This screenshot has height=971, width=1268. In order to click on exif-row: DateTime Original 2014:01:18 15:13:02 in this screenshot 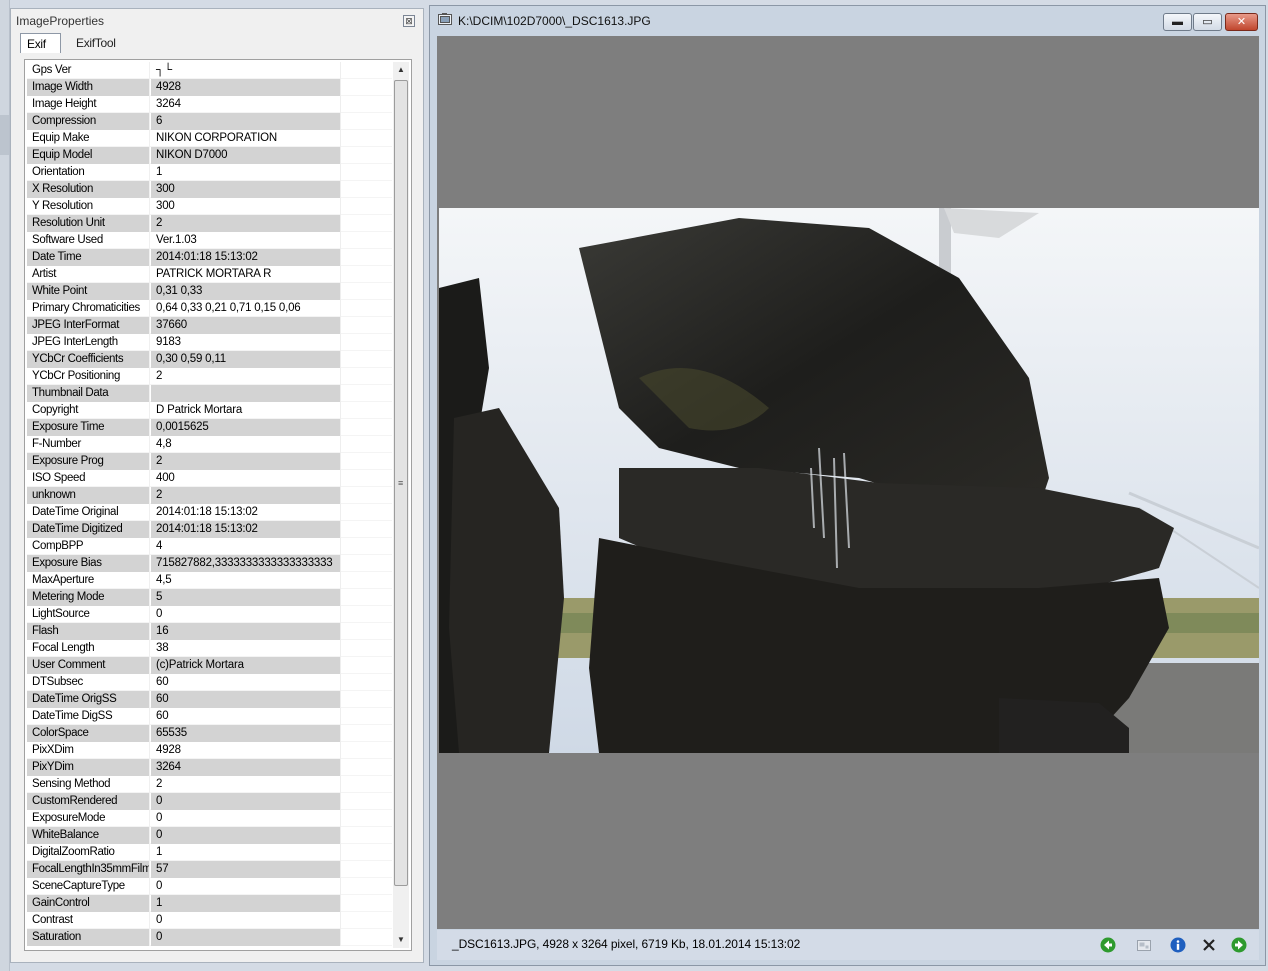, I will do `click(209, 512)`.